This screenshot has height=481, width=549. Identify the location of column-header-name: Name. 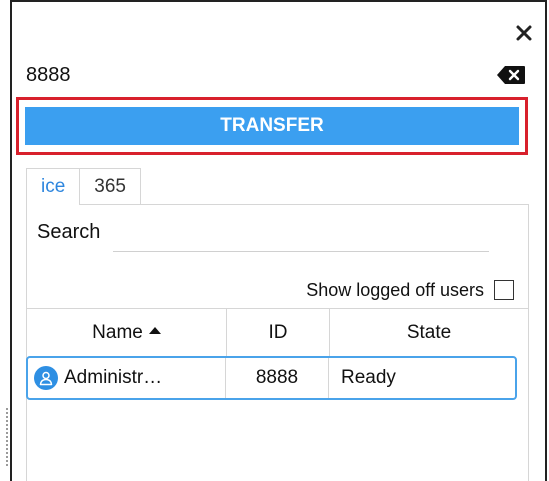
(127, 332).